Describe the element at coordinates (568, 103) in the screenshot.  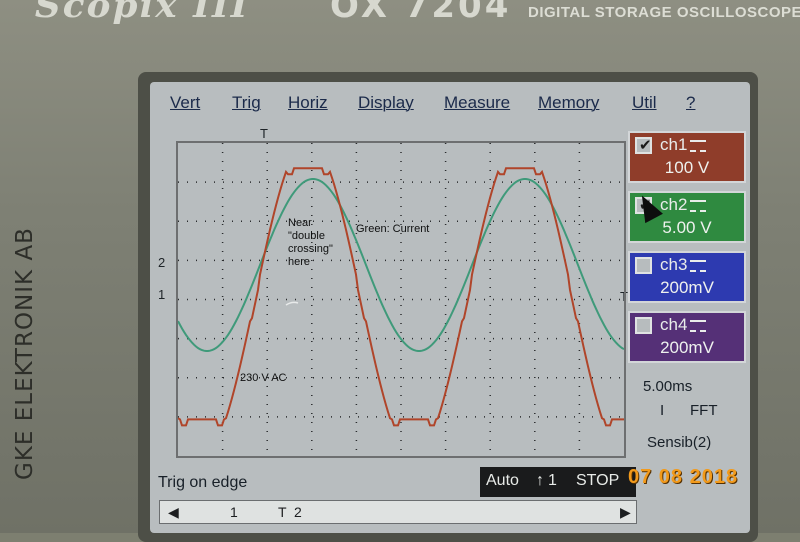
I see `menu-memory: Memory` at that location.